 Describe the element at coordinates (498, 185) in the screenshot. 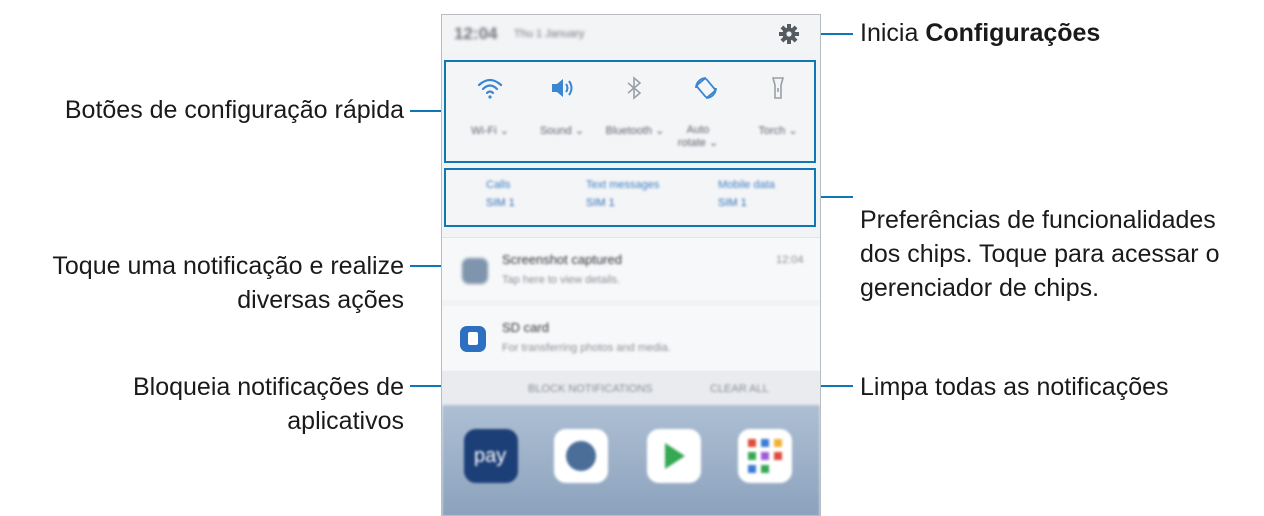

I see `chip-calls-title: Calls` at that location.